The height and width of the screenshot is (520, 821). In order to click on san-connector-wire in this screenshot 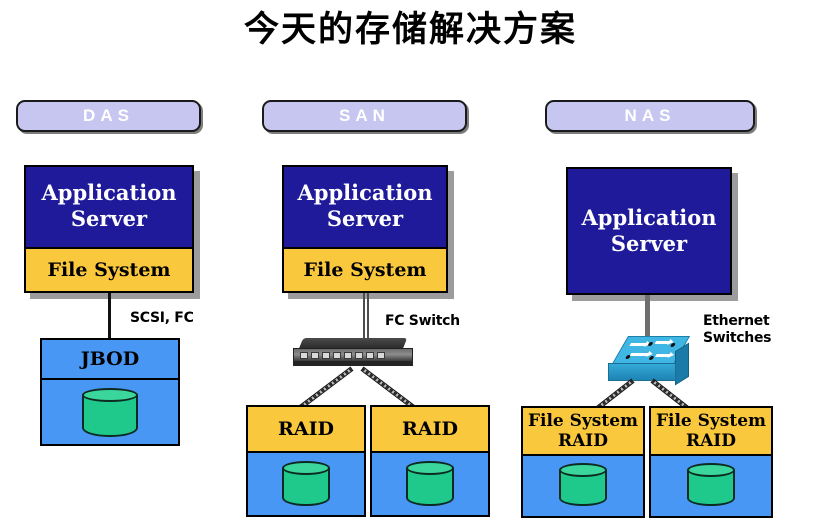, I will do `click(366, 317)`.